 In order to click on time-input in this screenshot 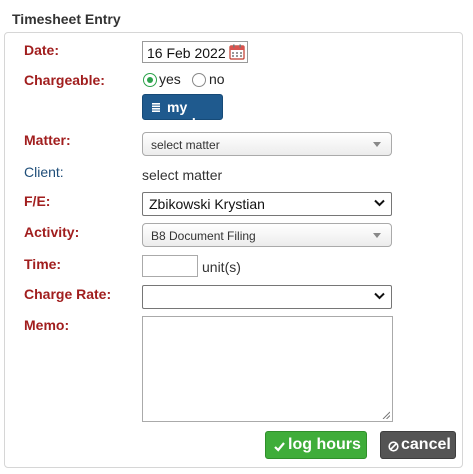, I will do `click(170, 266)`.